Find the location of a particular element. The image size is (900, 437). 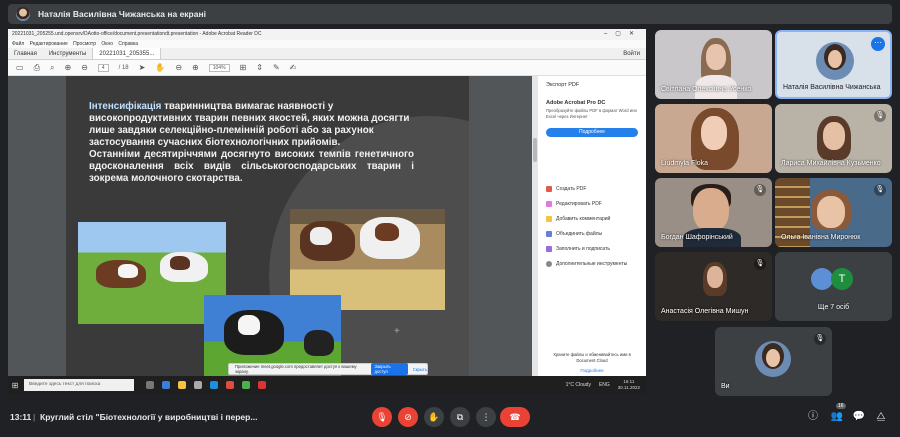

presenter-avatar is located at coordinates (23, 14).